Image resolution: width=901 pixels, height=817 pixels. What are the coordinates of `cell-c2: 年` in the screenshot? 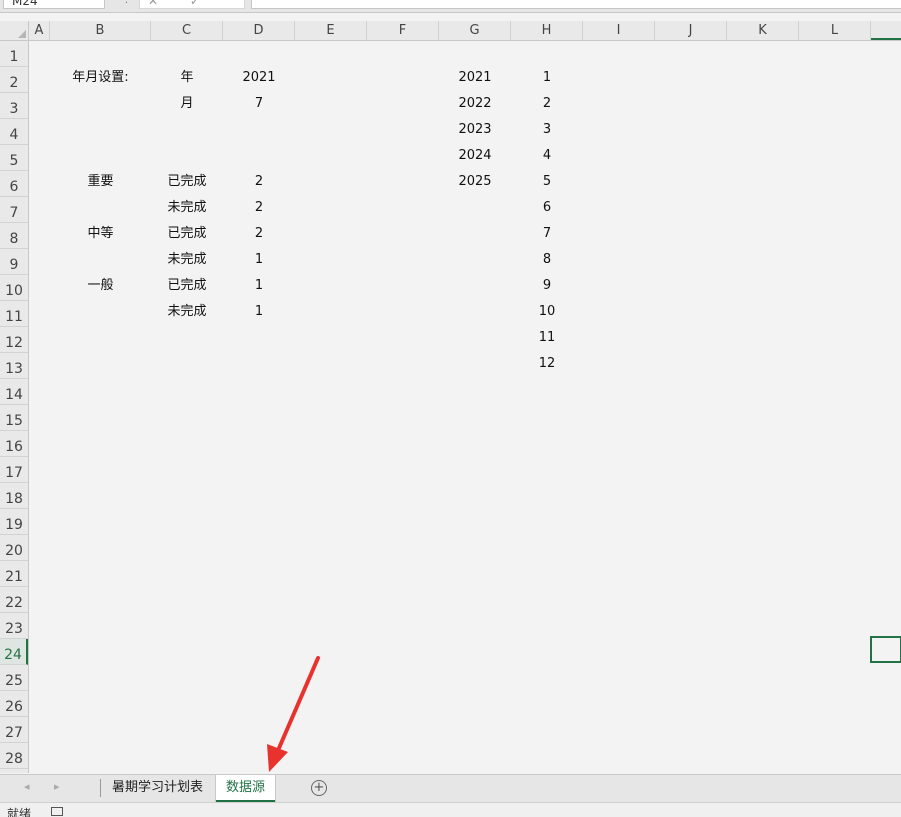 It's located at (187, 78).